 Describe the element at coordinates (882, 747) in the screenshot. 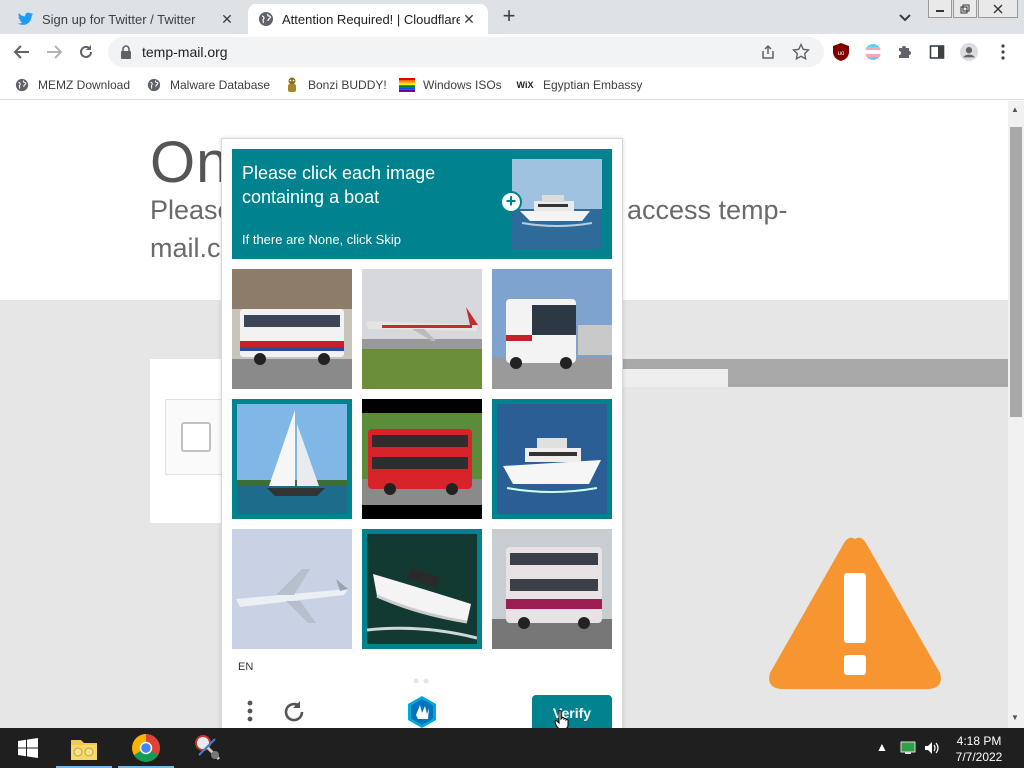

I see `tray-overflow-chevron-icon: ▲` at that location.